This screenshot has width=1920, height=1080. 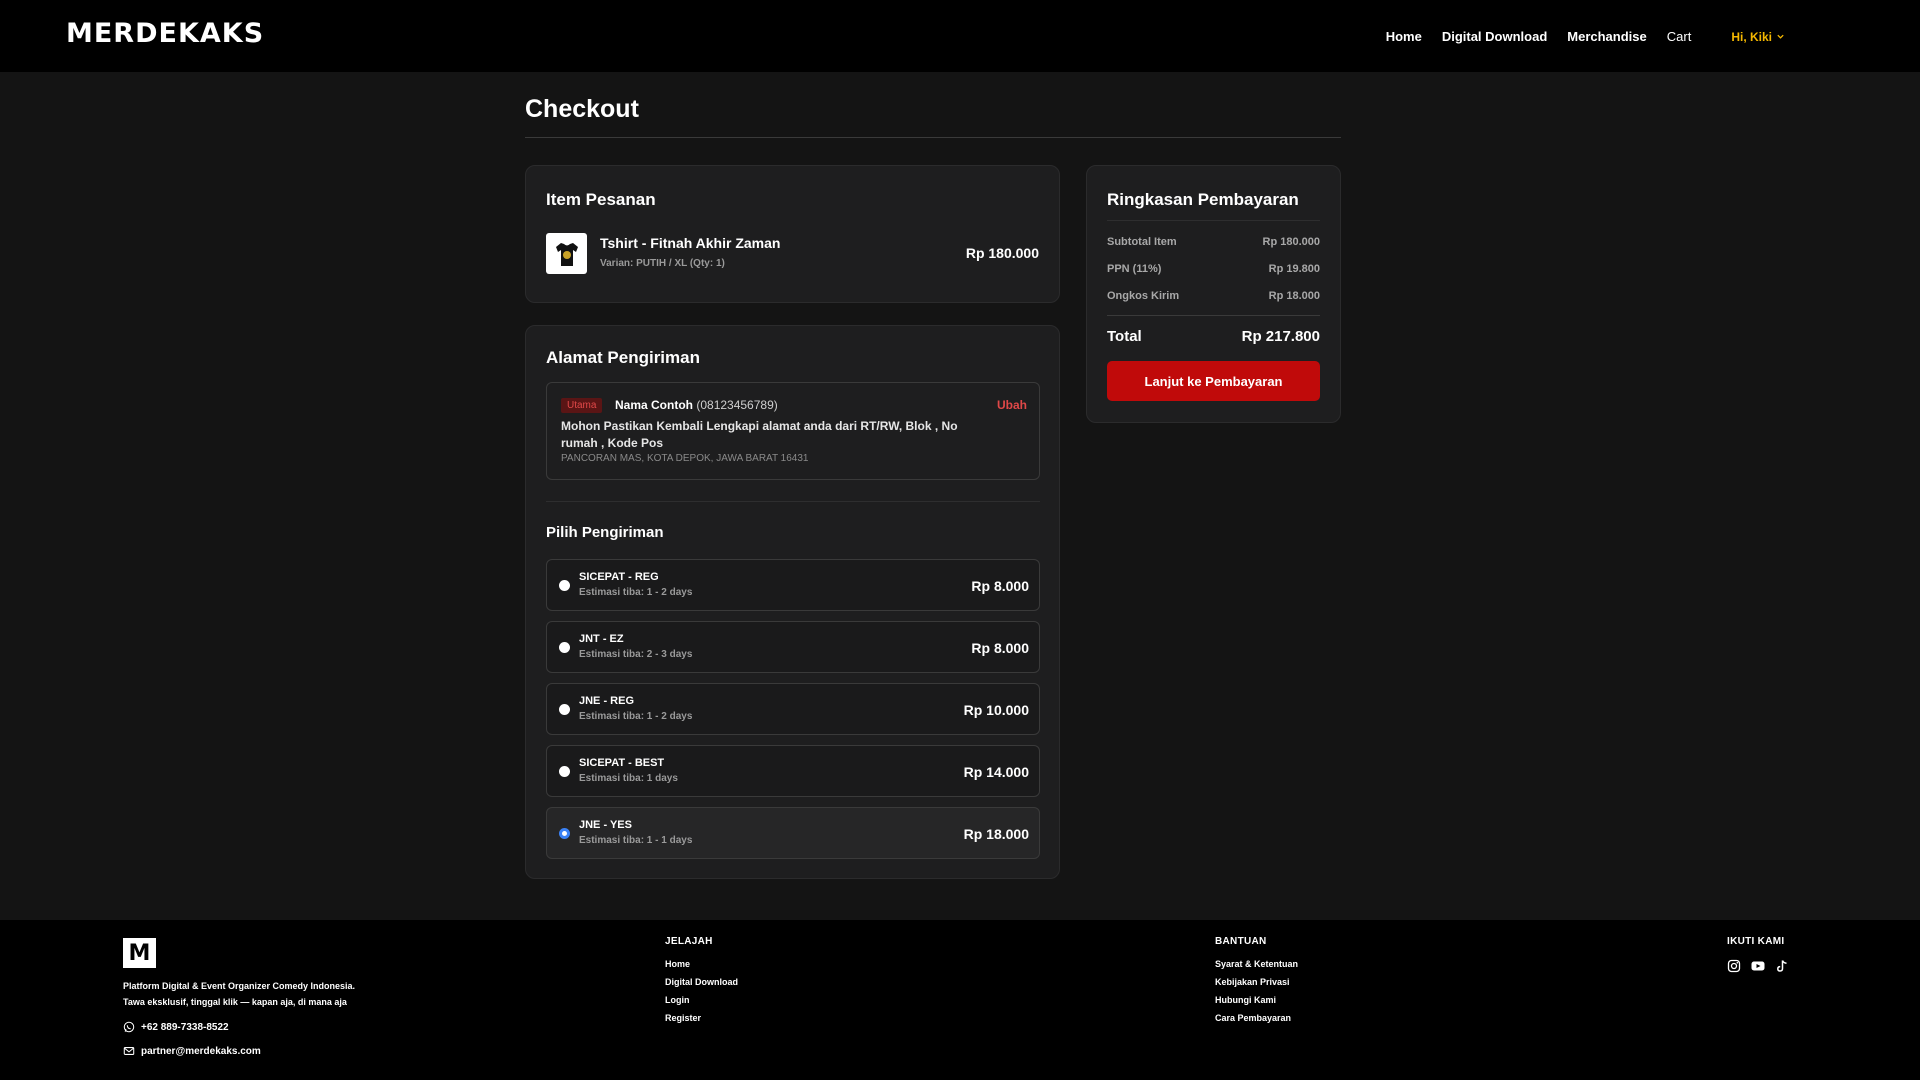 I want to click on shipping-price: Rp 18.000, so click(x=996, y=834).